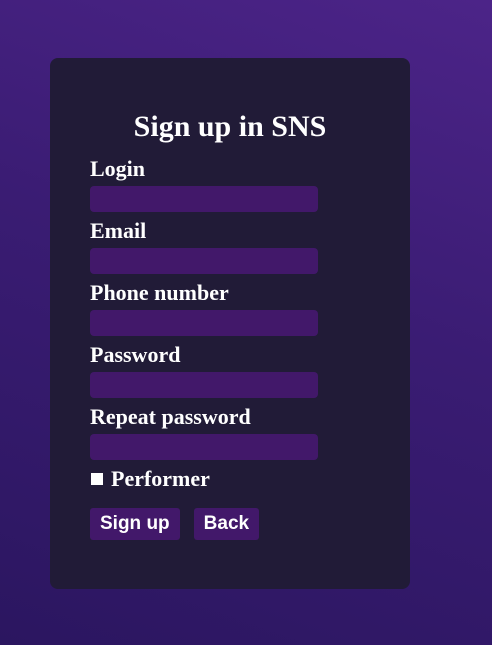 The height and width of the screenshot is (645, 492). Describe the element at coordinates (135, 354) in the screenshot. I see `password-label: Password` at that location.